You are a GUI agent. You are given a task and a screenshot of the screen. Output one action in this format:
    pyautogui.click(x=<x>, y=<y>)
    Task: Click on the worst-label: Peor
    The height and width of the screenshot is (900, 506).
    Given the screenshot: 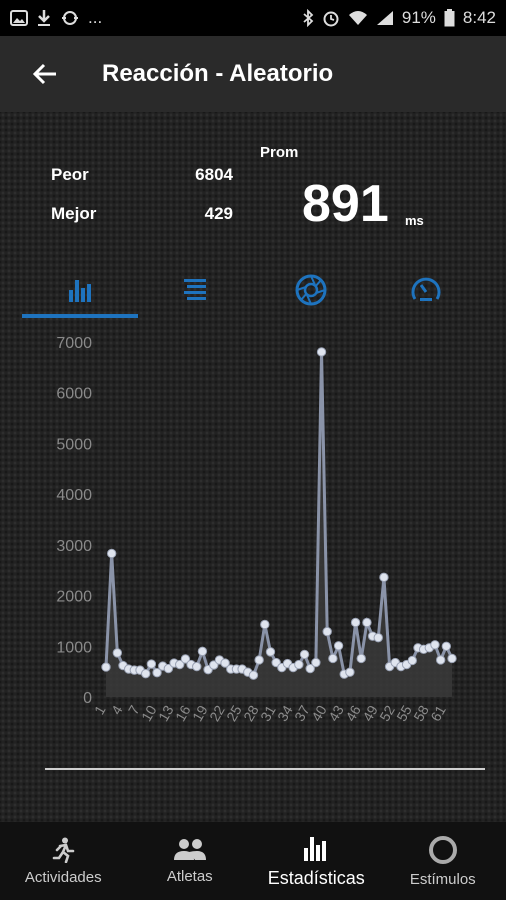 What is the action you would take?
    pyautogui.click(x=70, y=174)
    